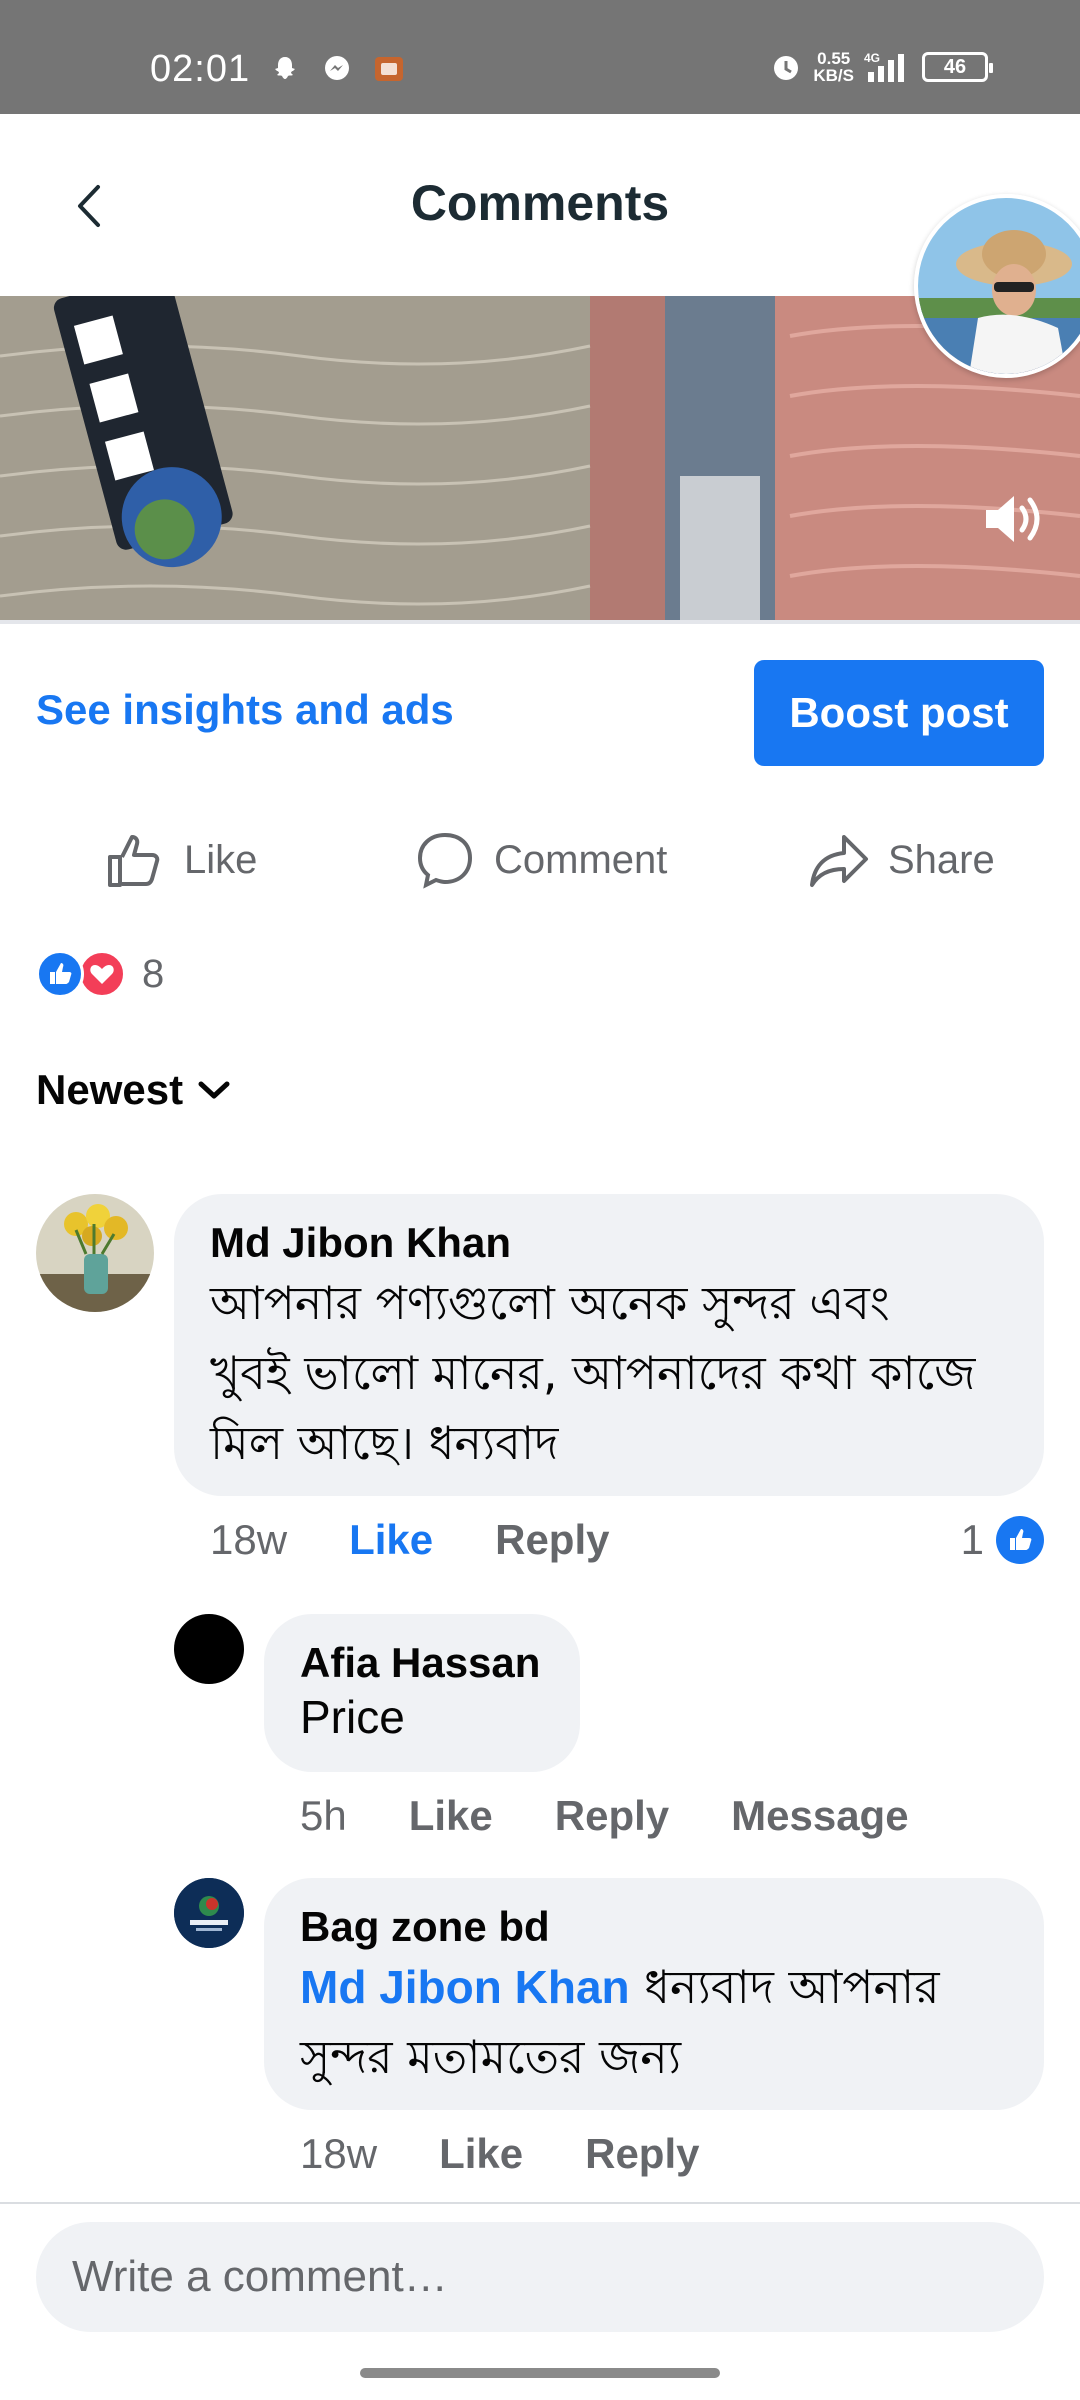 This screenshot has height=2400, width=1080. What do you see at coordinates (153, 973) in the screenshot?
I see `reaction-count: 8` at bounding box center [153, 973].